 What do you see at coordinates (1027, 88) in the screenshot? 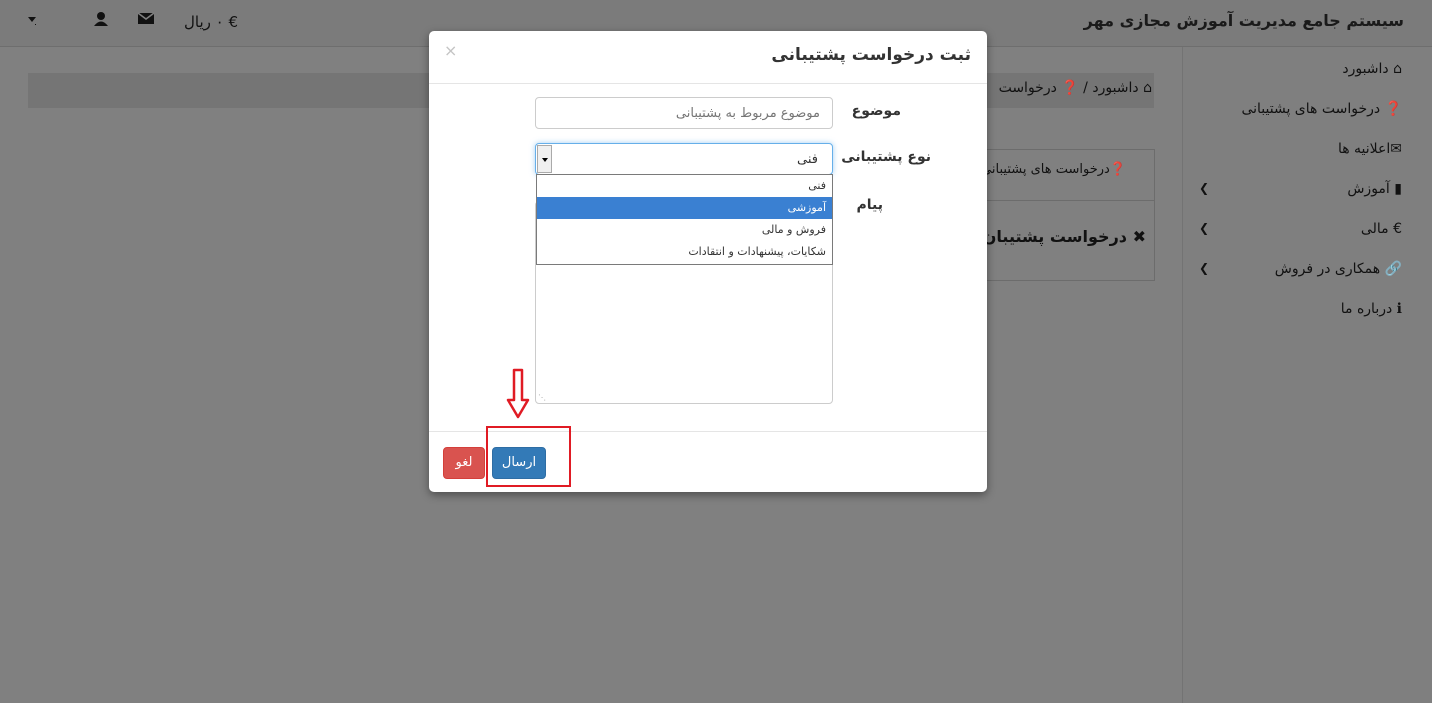
I see `breadcrumb-current: درخواست` at bounding box center [1027, 88].